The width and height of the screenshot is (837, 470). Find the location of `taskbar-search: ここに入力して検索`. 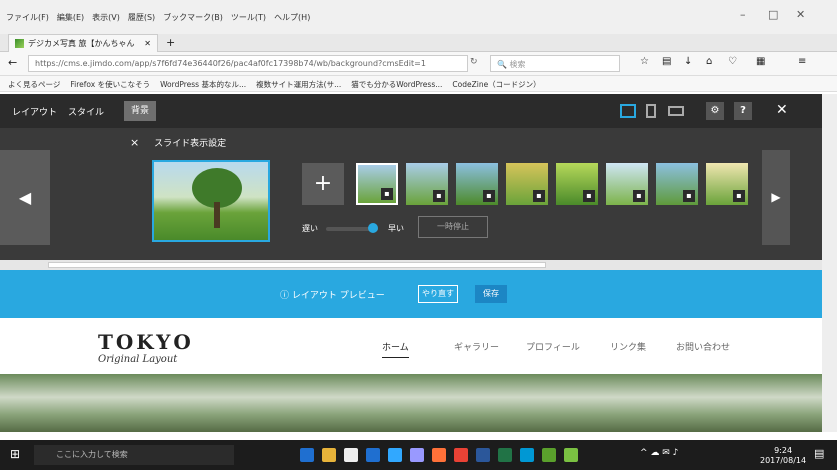

taskbar-search: ここに入力して検索 is located at coordinates (134, 455).